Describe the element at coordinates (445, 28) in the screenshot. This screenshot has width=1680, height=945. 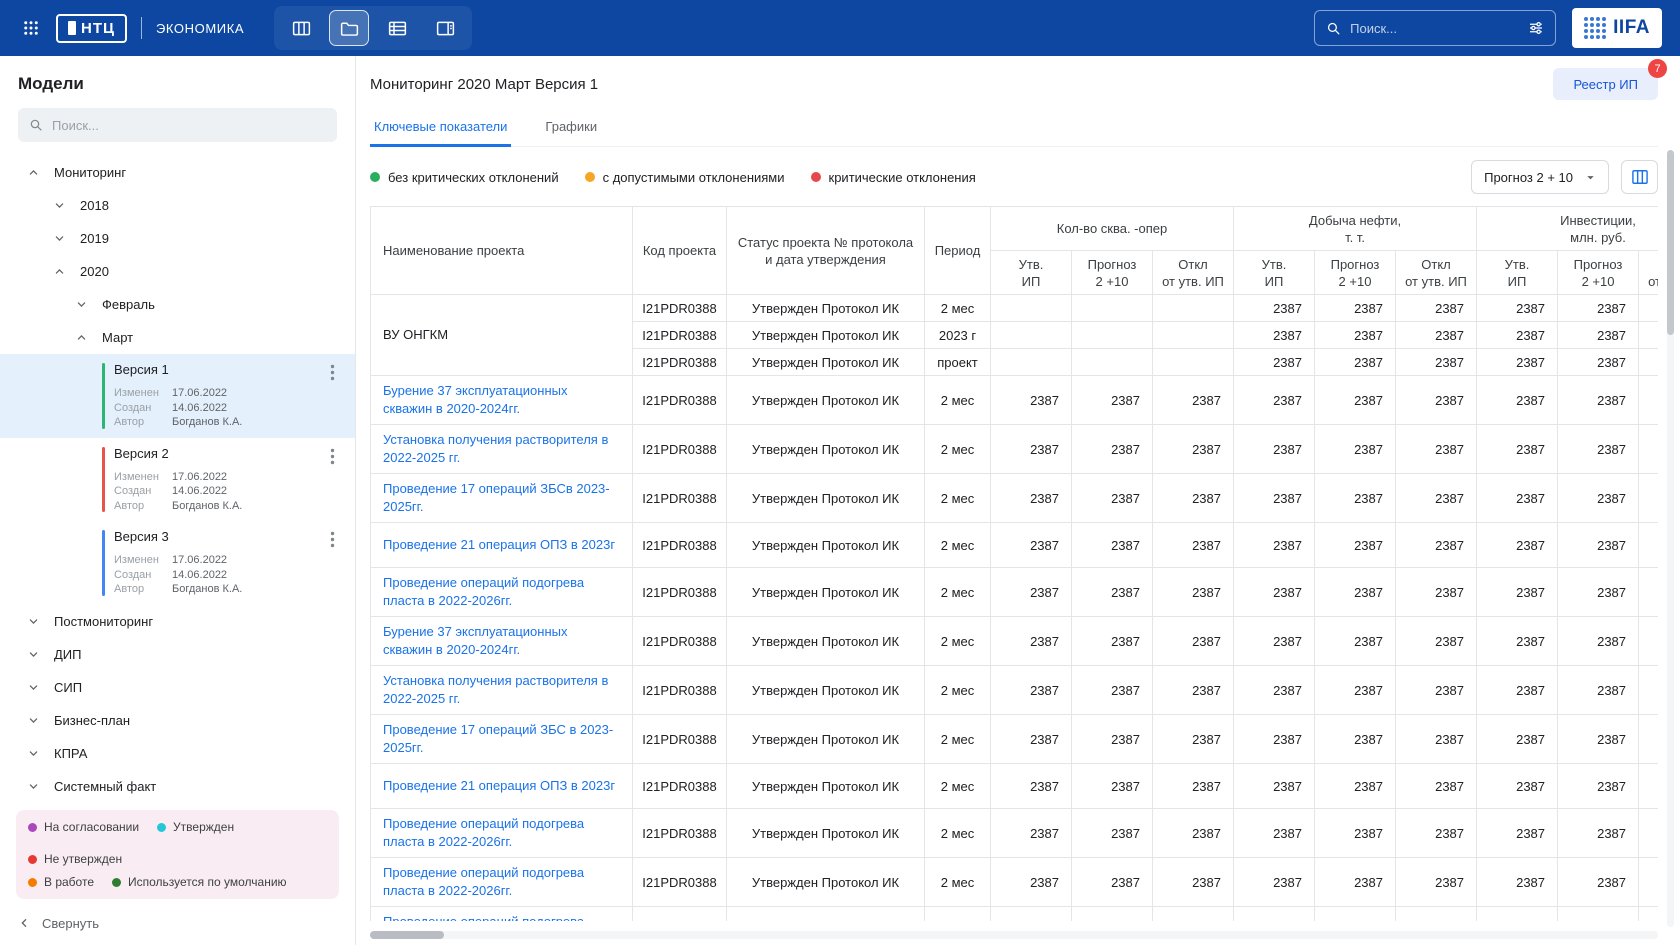
I see `side-panel-view-button` at that location.